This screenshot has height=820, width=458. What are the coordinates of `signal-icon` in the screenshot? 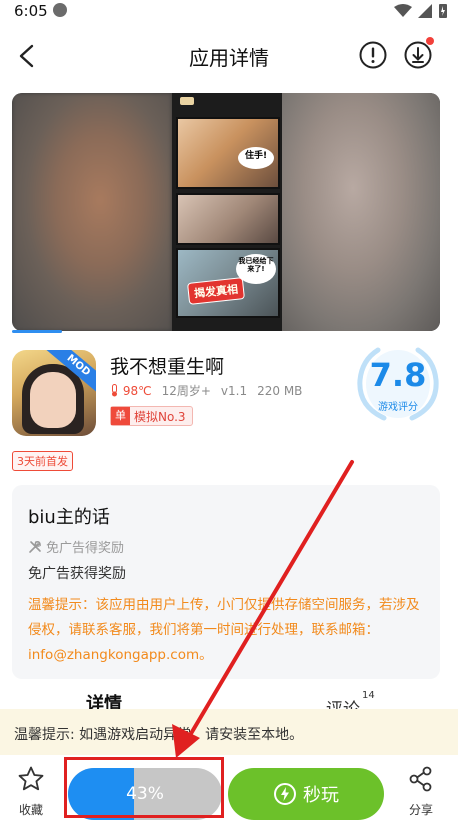 It's located at (425, 11).